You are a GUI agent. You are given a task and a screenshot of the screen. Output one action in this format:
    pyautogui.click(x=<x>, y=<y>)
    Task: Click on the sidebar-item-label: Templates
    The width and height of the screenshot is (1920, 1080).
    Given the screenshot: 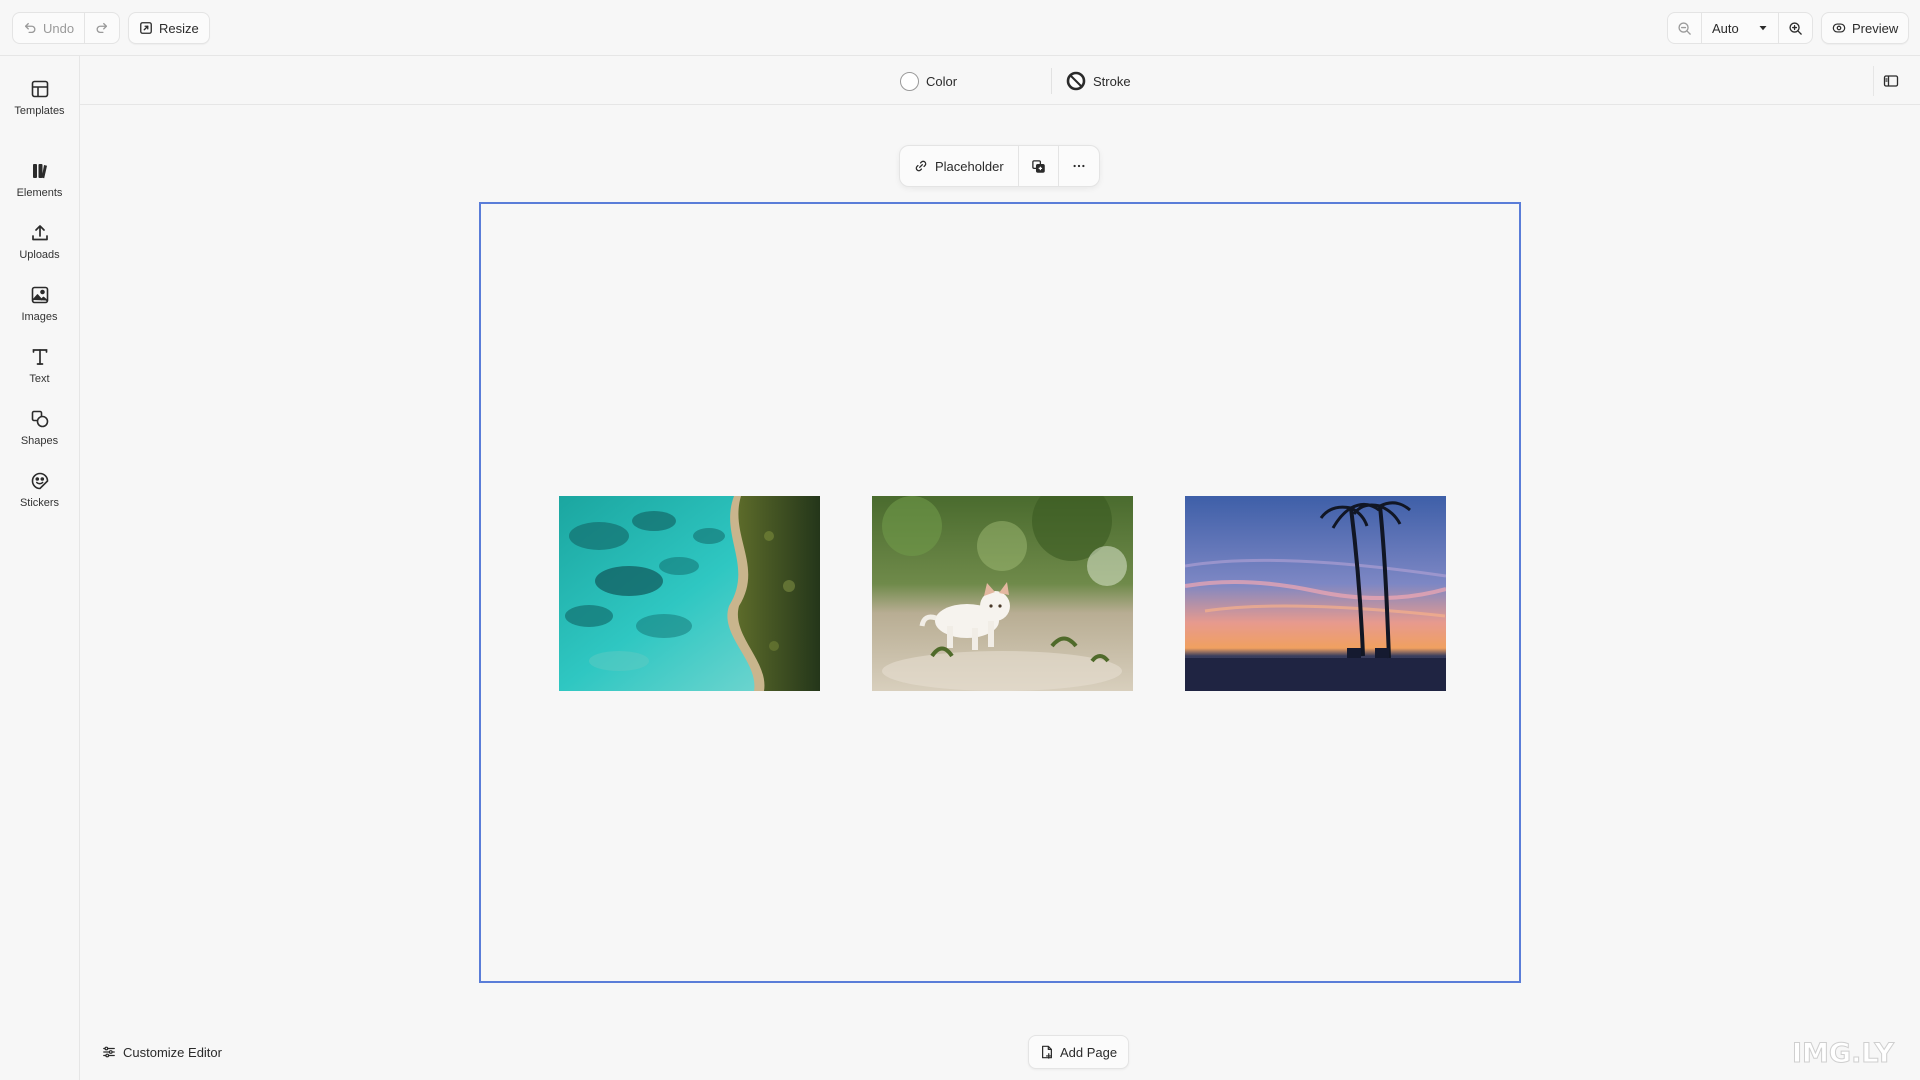 What is the action you would take?
    pyautogui.click(x=39, y=111)
    